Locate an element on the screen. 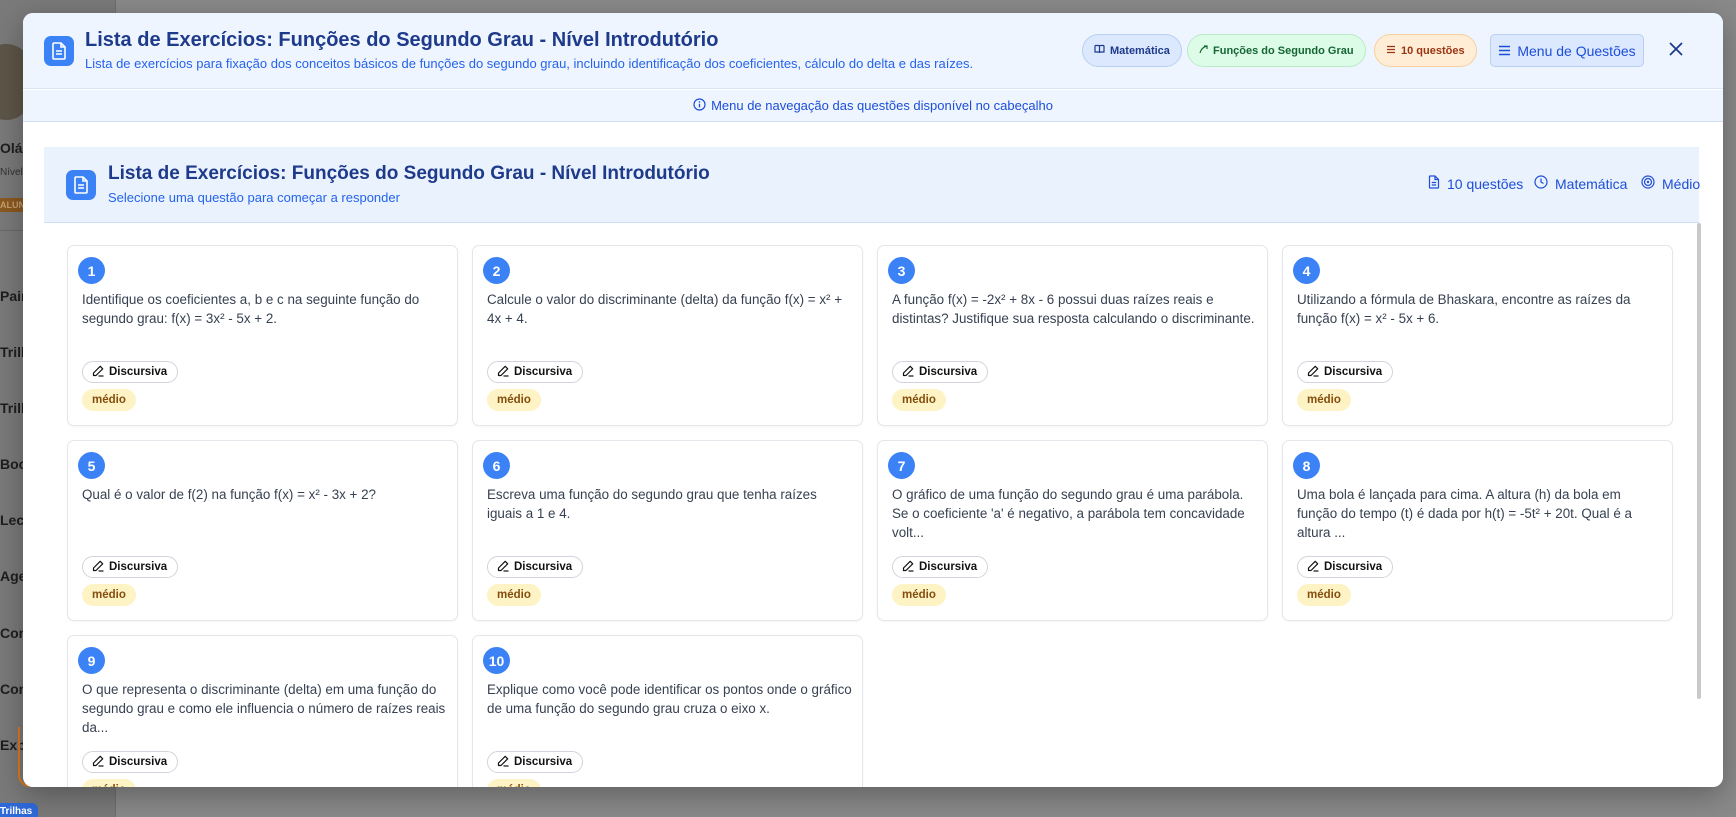 The image size is (1736, 817). question-number: 2 is located at coordinates (496, 270).